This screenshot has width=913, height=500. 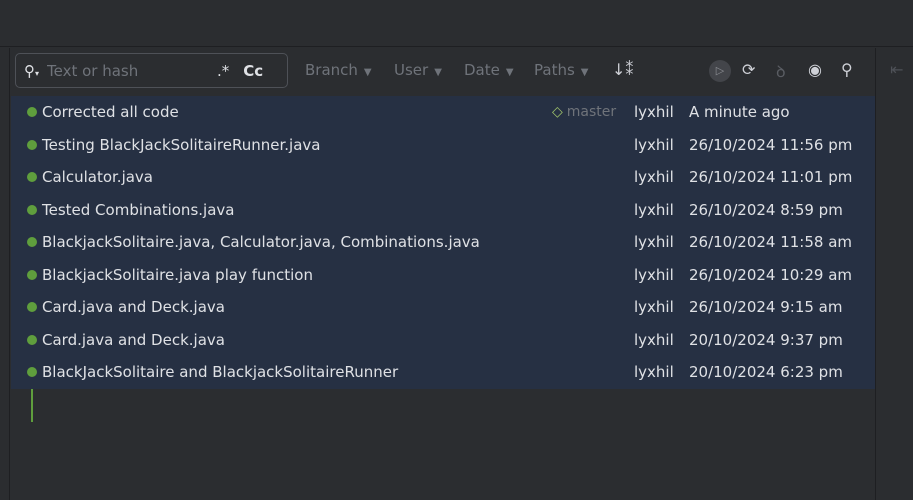 What do you see at coordinates (127, 70) in the screenshot?
I see `search-input` at bounding box center [127, 70].